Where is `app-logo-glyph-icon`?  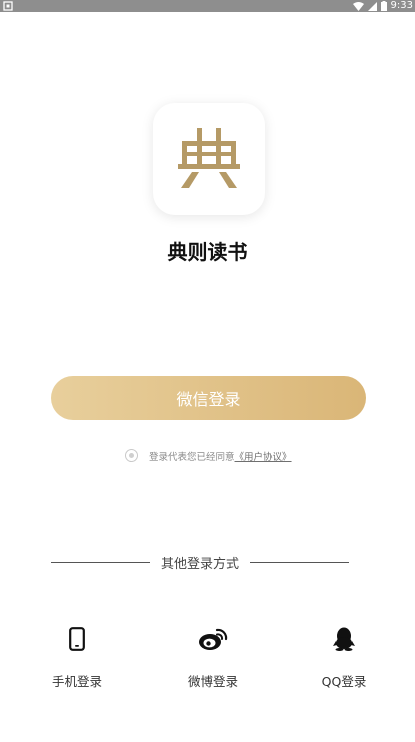
app-logo-glyph-icon is located at coordinates (209, 158).